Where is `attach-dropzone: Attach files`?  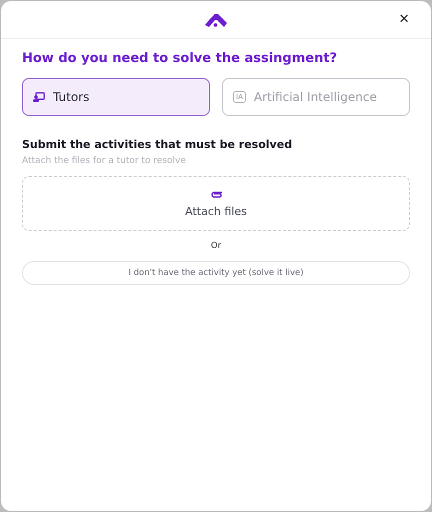 attach-dropzone: Attach files is located at coordinates (216, 203).